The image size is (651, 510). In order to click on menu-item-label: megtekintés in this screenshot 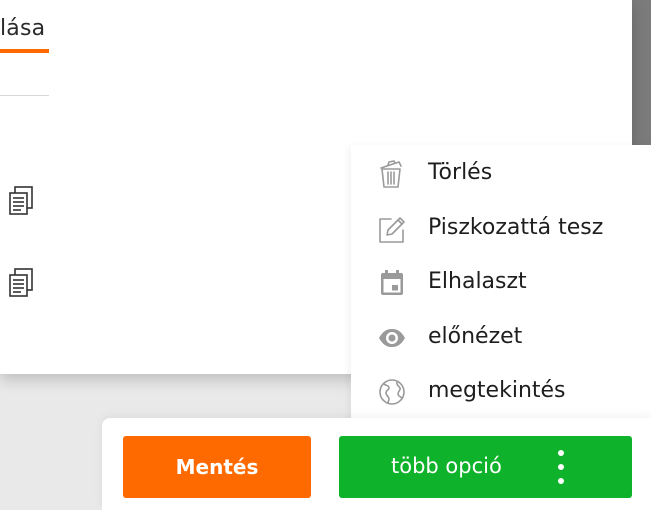, I will do `click(497, 390)`.